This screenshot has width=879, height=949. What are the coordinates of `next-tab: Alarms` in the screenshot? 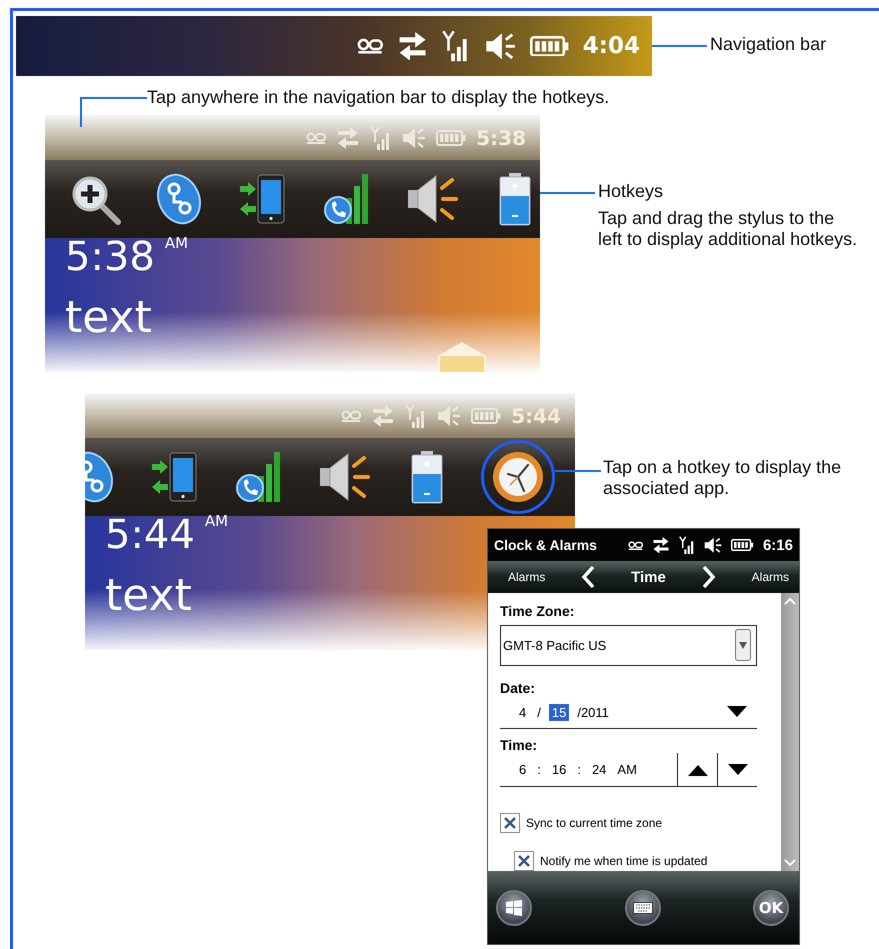 It's located at (770, 577).